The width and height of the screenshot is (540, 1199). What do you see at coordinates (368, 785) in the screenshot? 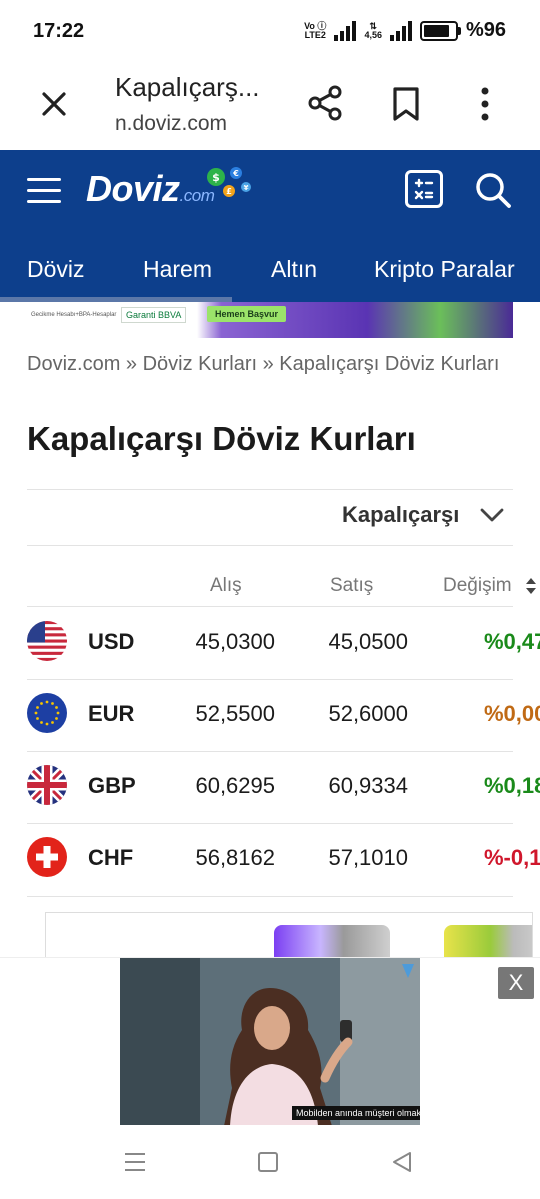
I see `sell-price: 60,9334` at bounding box center [368, 785].